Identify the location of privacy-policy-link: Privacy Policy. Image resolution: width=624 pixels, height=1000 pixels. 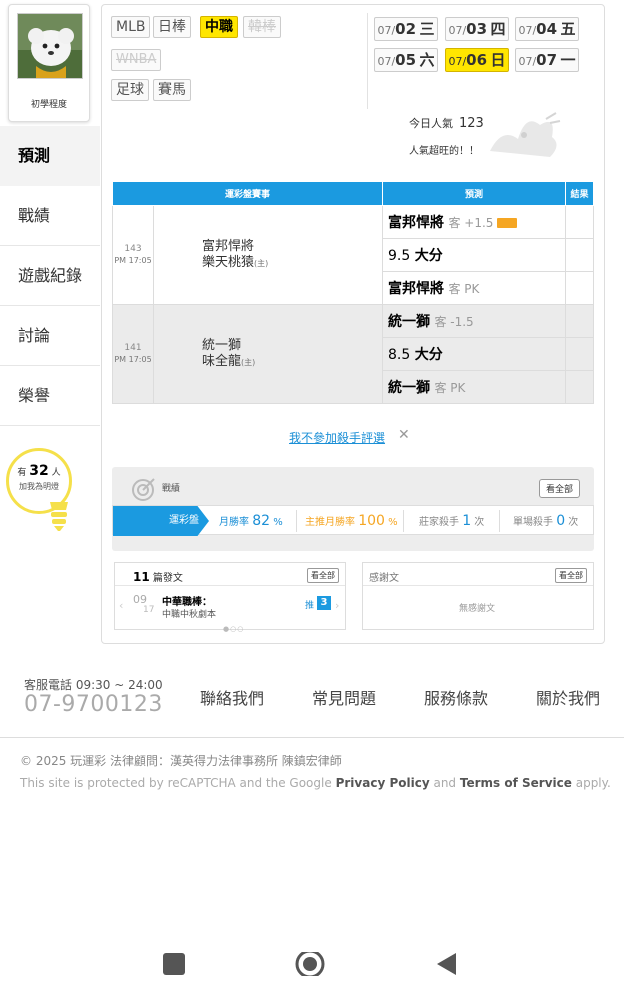
(383, 783).